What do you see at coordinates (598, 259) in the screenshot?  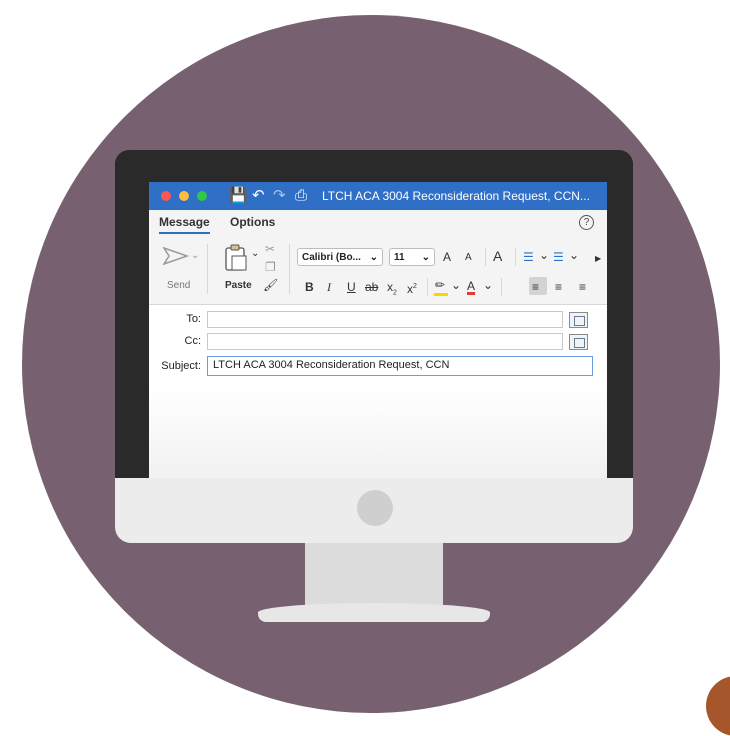 I see `more-ribbon-icon: ▶` at bounding box center [598, 259].